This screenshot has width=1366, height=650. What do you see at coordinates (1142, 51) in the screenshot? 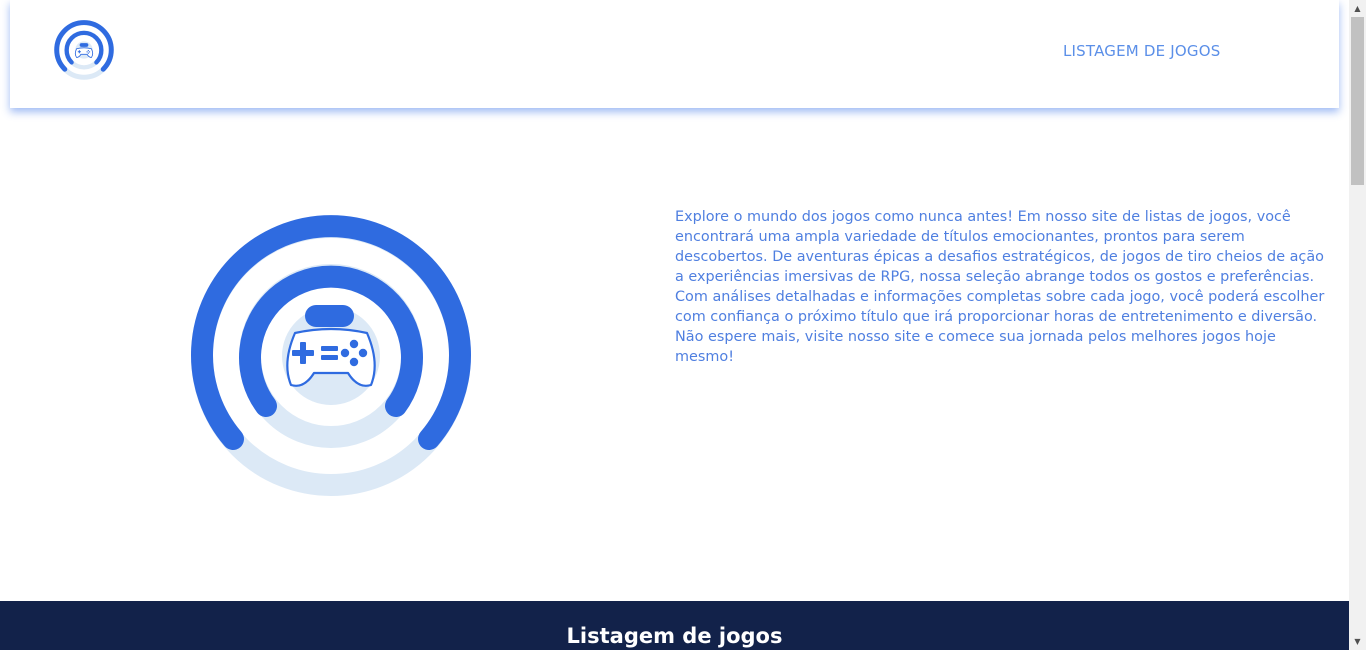
I see `nav-link-listagem: LISTAGEM DE JOGOS` at bounding box center [1142, 51].